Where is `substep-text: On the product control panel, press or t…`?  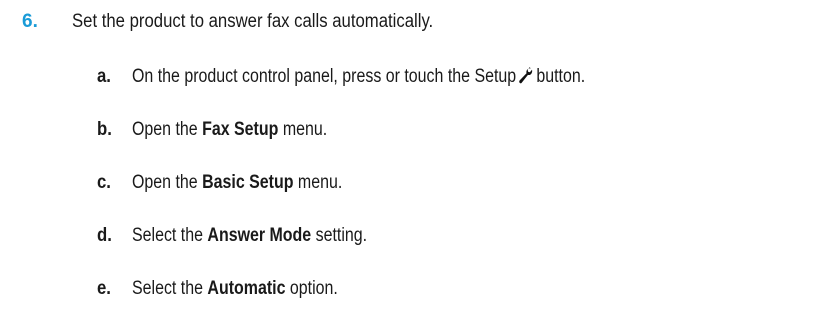 substep-text: On the product control panel, press or t… is located at coordinates (358, 77).